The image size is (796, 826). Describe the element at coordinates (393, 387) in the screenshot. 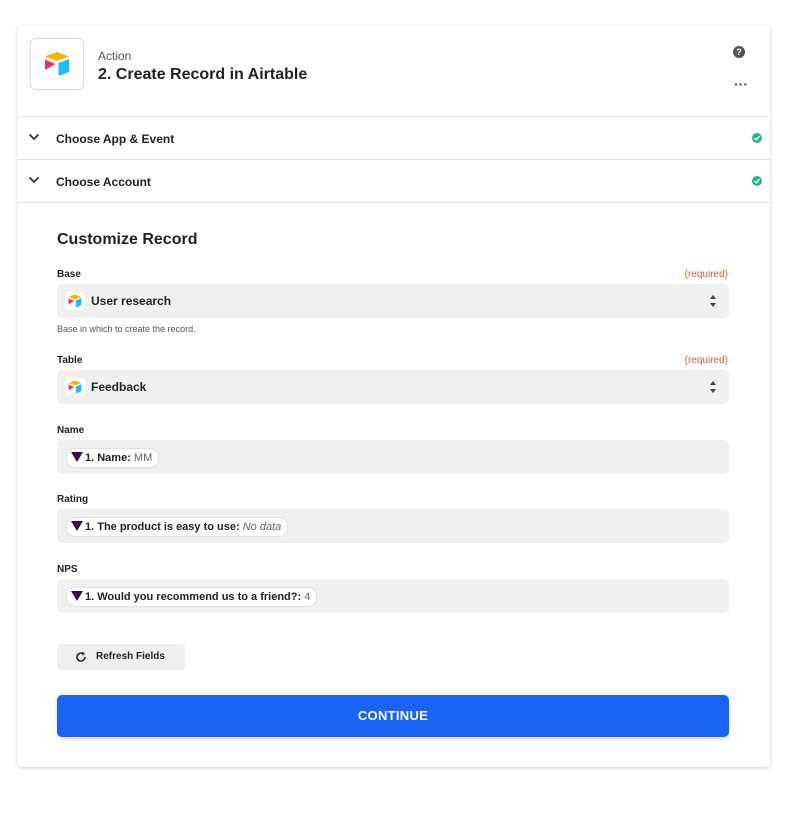

I see `table-select: Feedback` at that location.